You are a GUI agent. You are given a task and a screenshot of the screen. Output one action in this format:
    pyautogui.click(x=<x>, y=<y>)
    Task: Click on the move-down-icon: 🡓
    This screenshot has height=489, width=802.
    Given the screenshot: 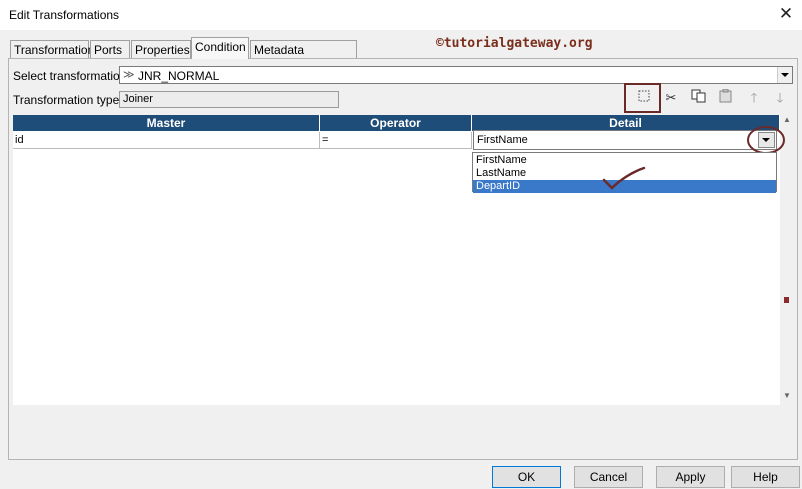 What is the action you would take?
    pyautogui.click(x=780, y=98)
    